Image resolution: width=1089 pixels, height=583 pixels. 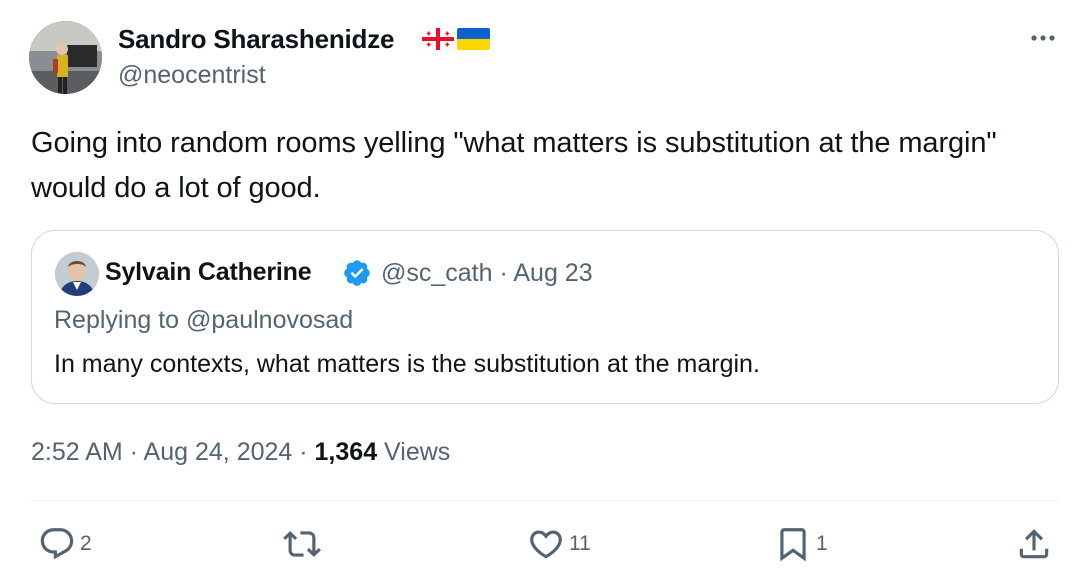 What do you see at coordinates (57, 544) in the screenshot?
I see `reply-icon` at bounding box center [57, 544].